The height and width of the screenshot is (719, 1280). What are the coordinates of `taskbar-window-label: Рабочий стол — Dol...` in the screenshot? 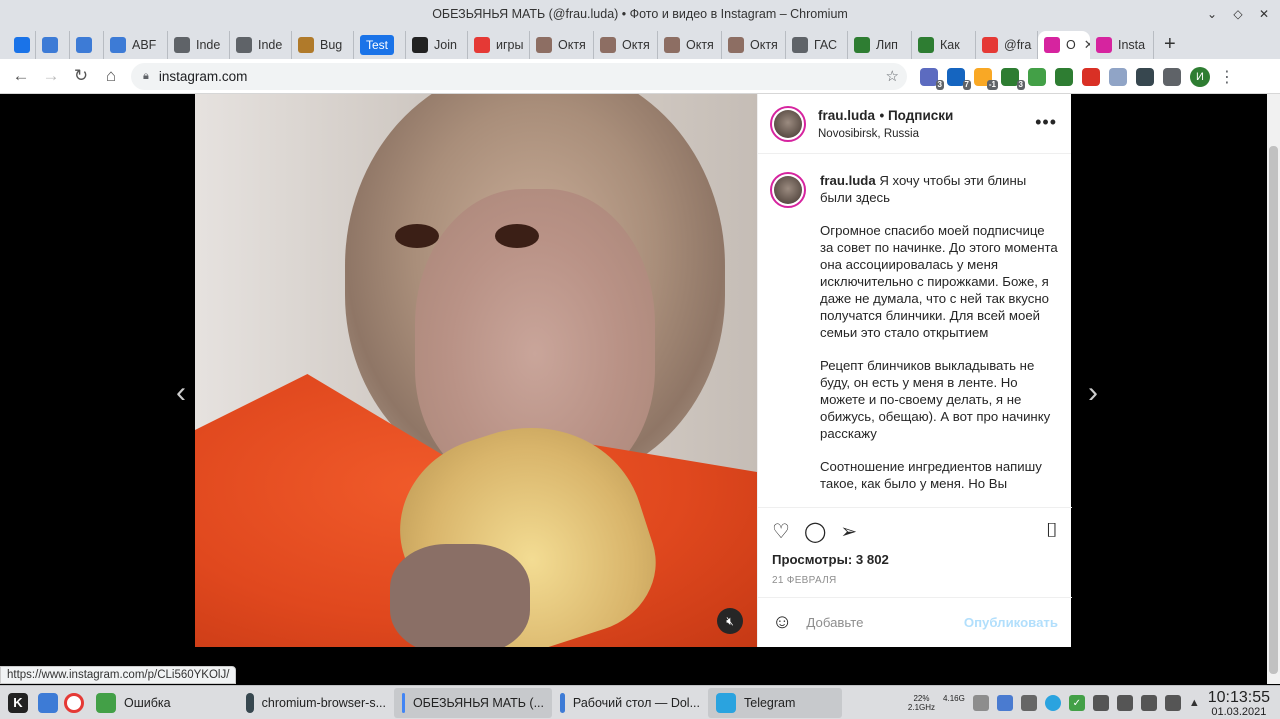 It's located at (636, 702).